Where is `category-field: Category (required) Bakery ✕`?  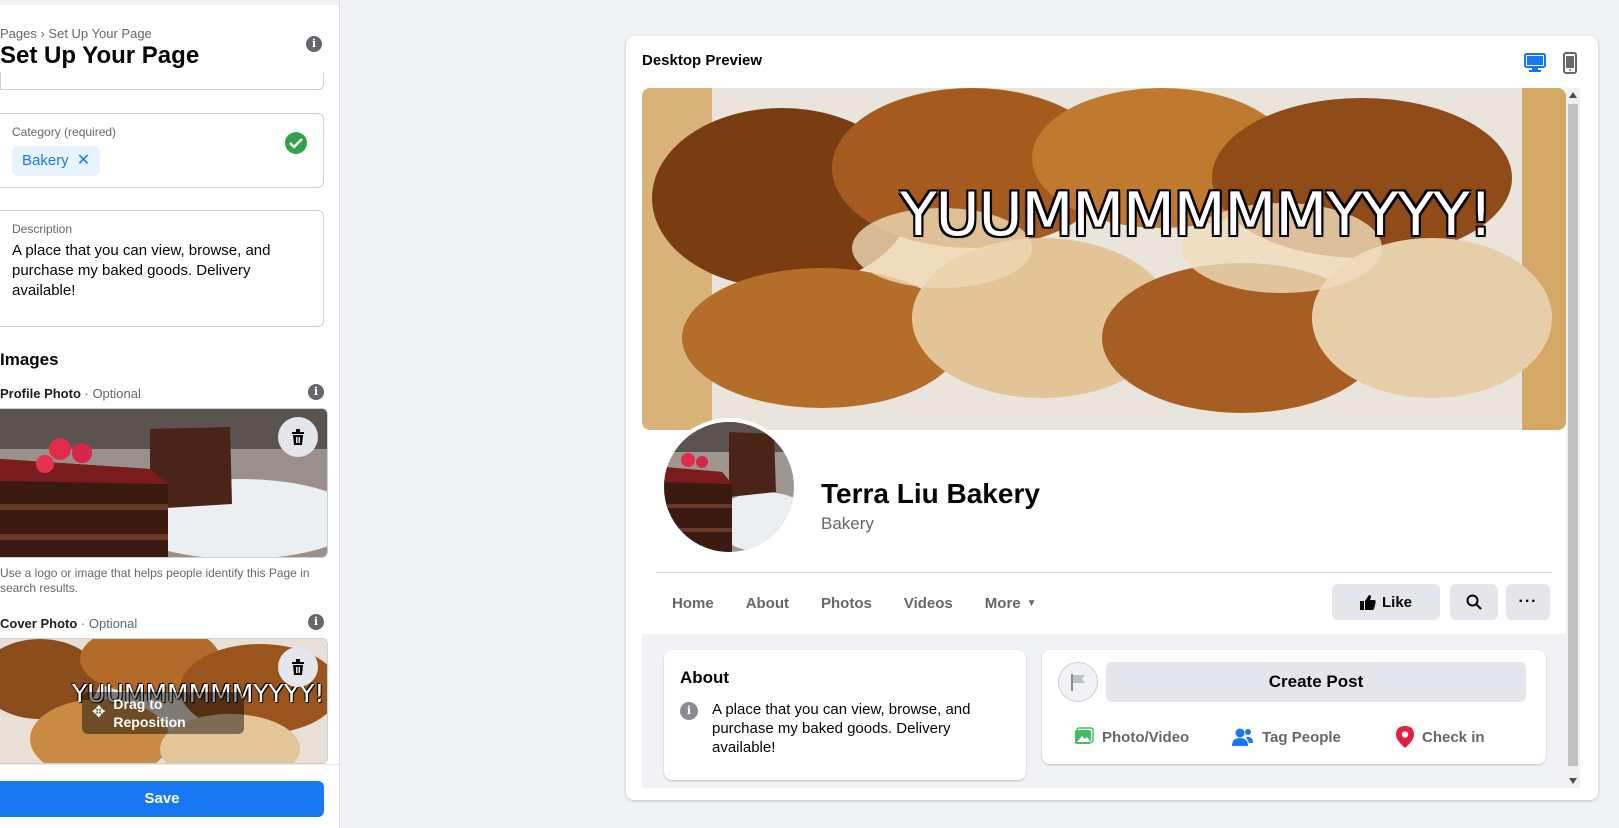 category-field: Category (required) Bakery ✕ is located at coordinates (162, 150).